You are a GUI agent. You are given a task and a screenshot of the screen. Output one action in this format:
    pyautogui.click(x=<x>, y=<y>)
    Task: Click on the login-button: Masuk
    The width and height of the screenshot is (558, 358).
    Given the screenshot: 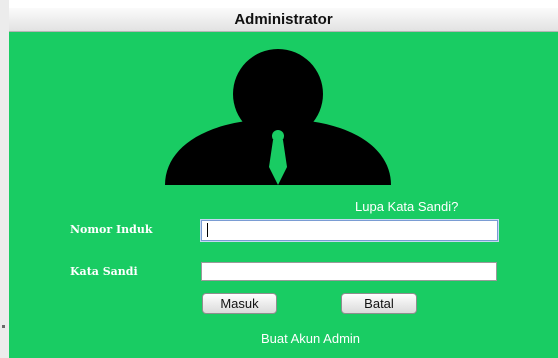 What is the action you would take?
    pyautogui.click(x=239, y=303)
    